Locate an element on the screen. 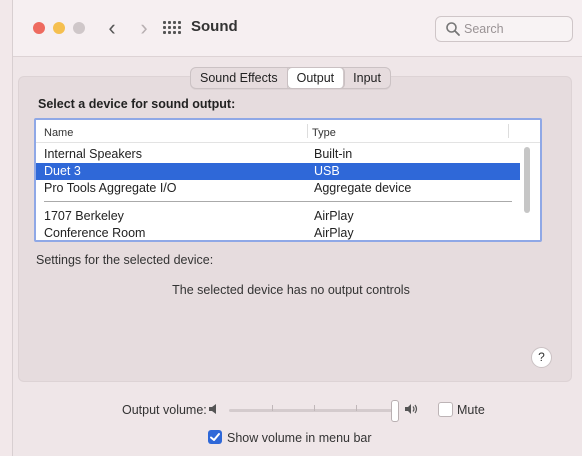 Image resolution: width=582 pixels, height=456 pixels. device-row-selected: Duet 3 USB is located at coordinates (278, 171).